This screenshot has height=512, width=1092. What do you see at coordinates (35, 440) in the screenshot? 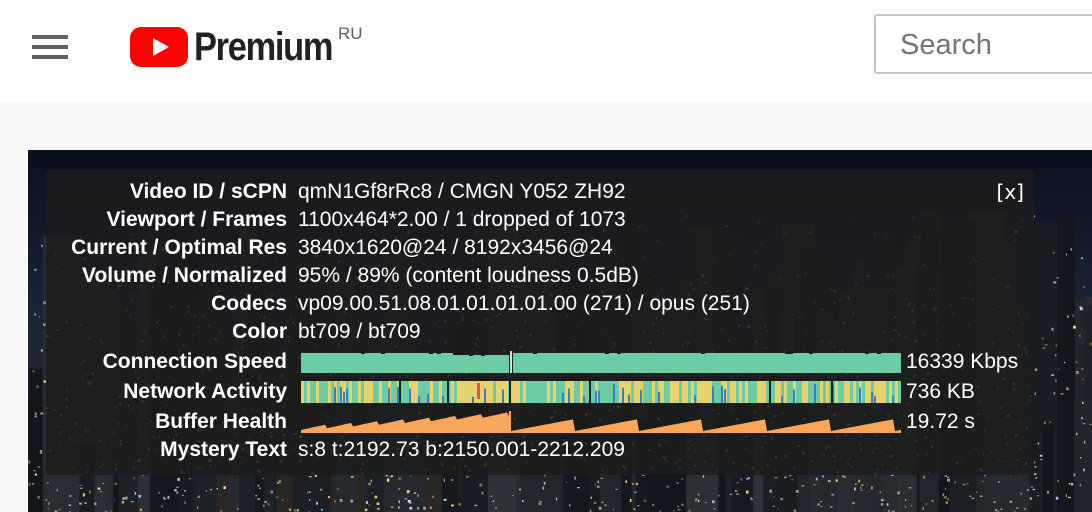
I see `building` at bounding box center [35, 440].